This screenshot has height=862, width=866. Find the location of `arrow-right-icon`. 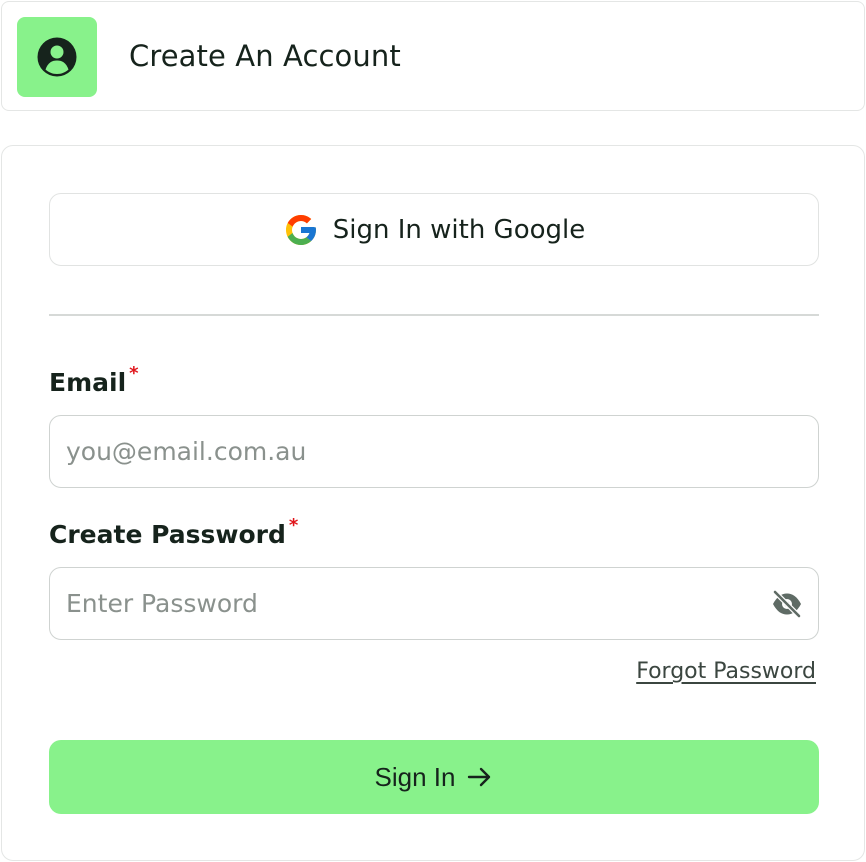

arrow-right-icon is located at coordinates (479, 777).